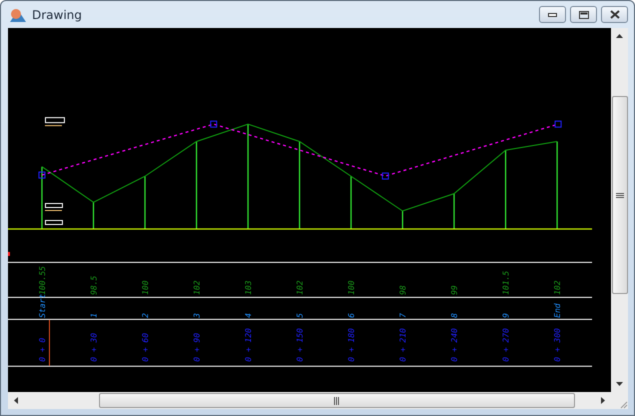  What do you see at coordinates (403, 290) in the screenshot?
I see `elevation-label: 98` at bounding box center [403, 290].